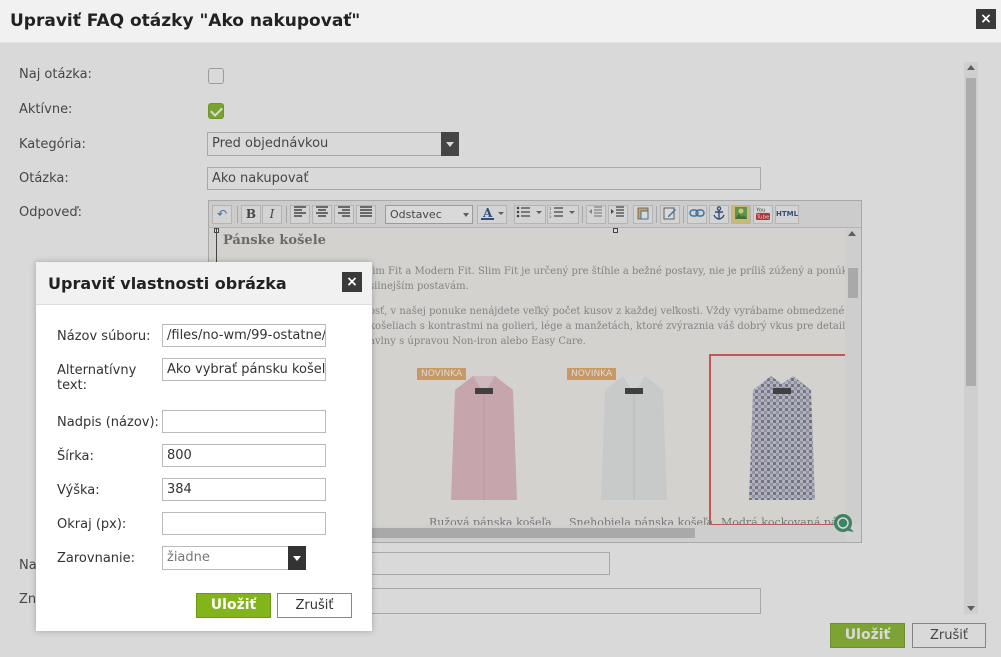  Describe the element at coordinates (108, 422) in the screenshot. I see `caption-label: Nadpis (názov):` at that location.